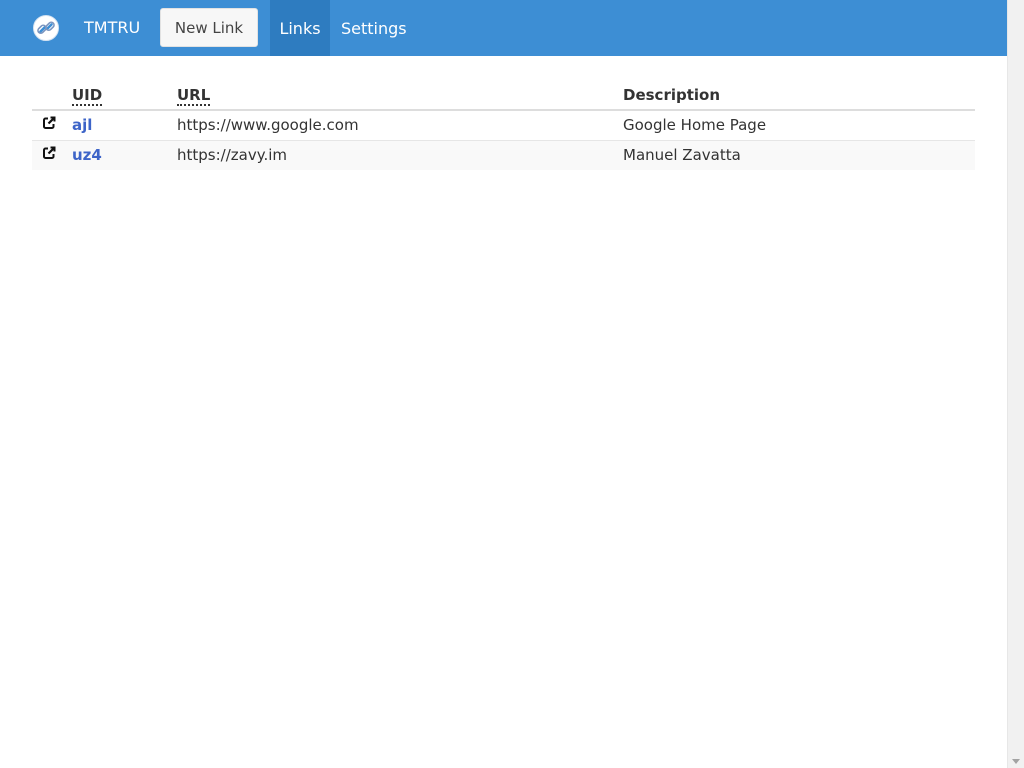 Image resolution: width=1024 pixels, height=768 pixels. What do you see at coordinates (82, 125) in the screenshot?
I see `uid-link: ajl` at bounding box center [82, 125].